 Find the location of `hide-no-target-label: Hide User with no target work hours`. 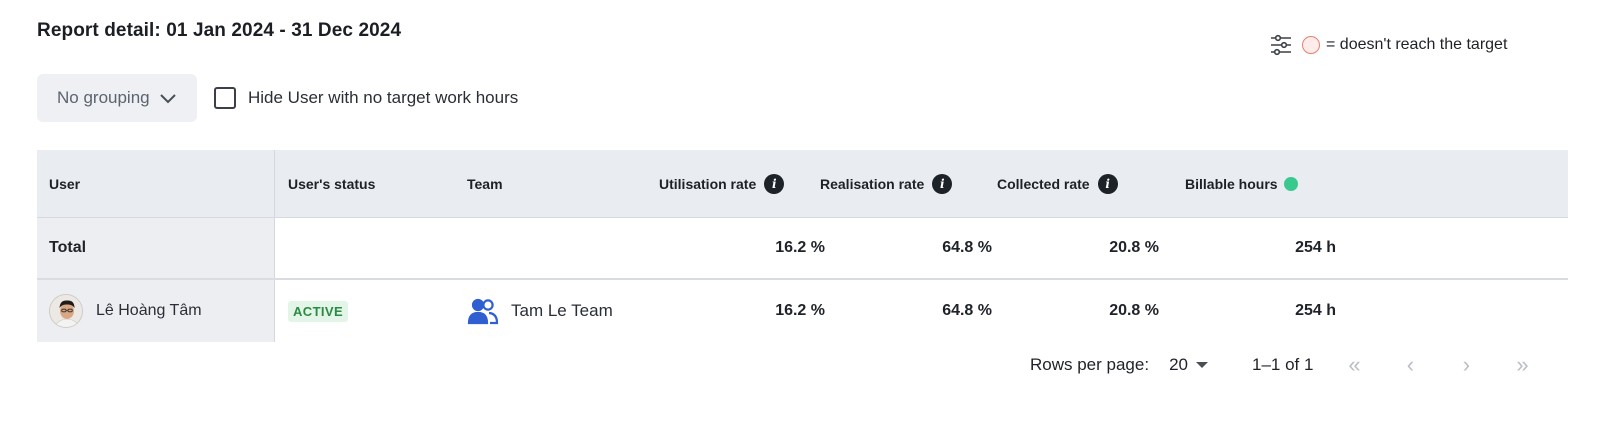

hide-no-target-label: Hide User with no target work hours is located at coordinates (383, 97).